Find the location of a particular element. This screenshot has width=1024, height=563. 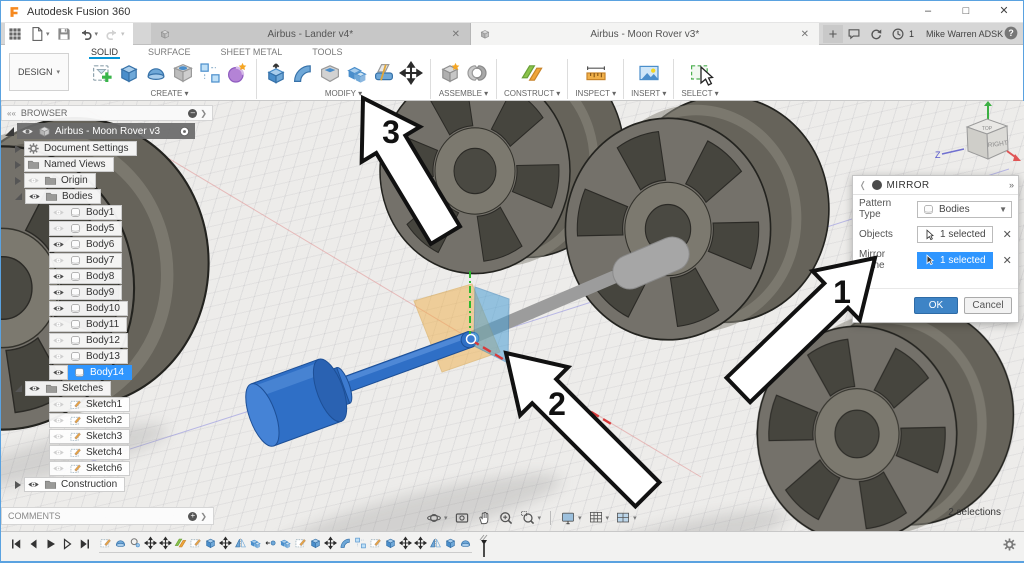

revolve-icon is located at coordinates (156, 73).